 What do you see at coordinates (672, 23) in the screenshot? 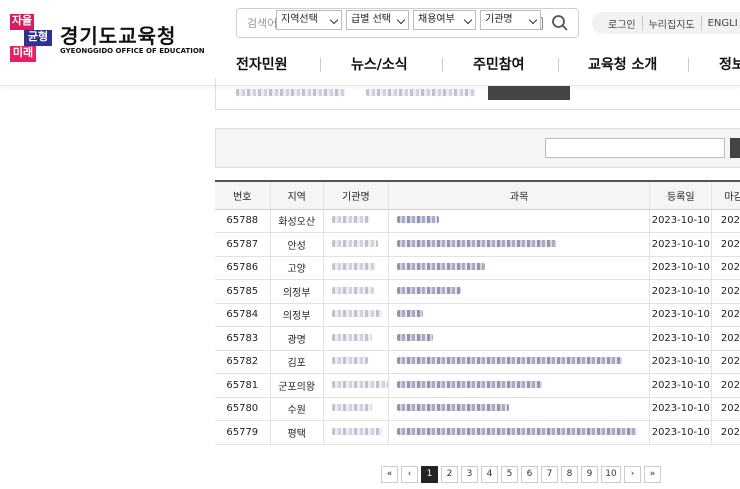
I see `sitemap-link: 누리집지도` at bounding box center [672, 23].